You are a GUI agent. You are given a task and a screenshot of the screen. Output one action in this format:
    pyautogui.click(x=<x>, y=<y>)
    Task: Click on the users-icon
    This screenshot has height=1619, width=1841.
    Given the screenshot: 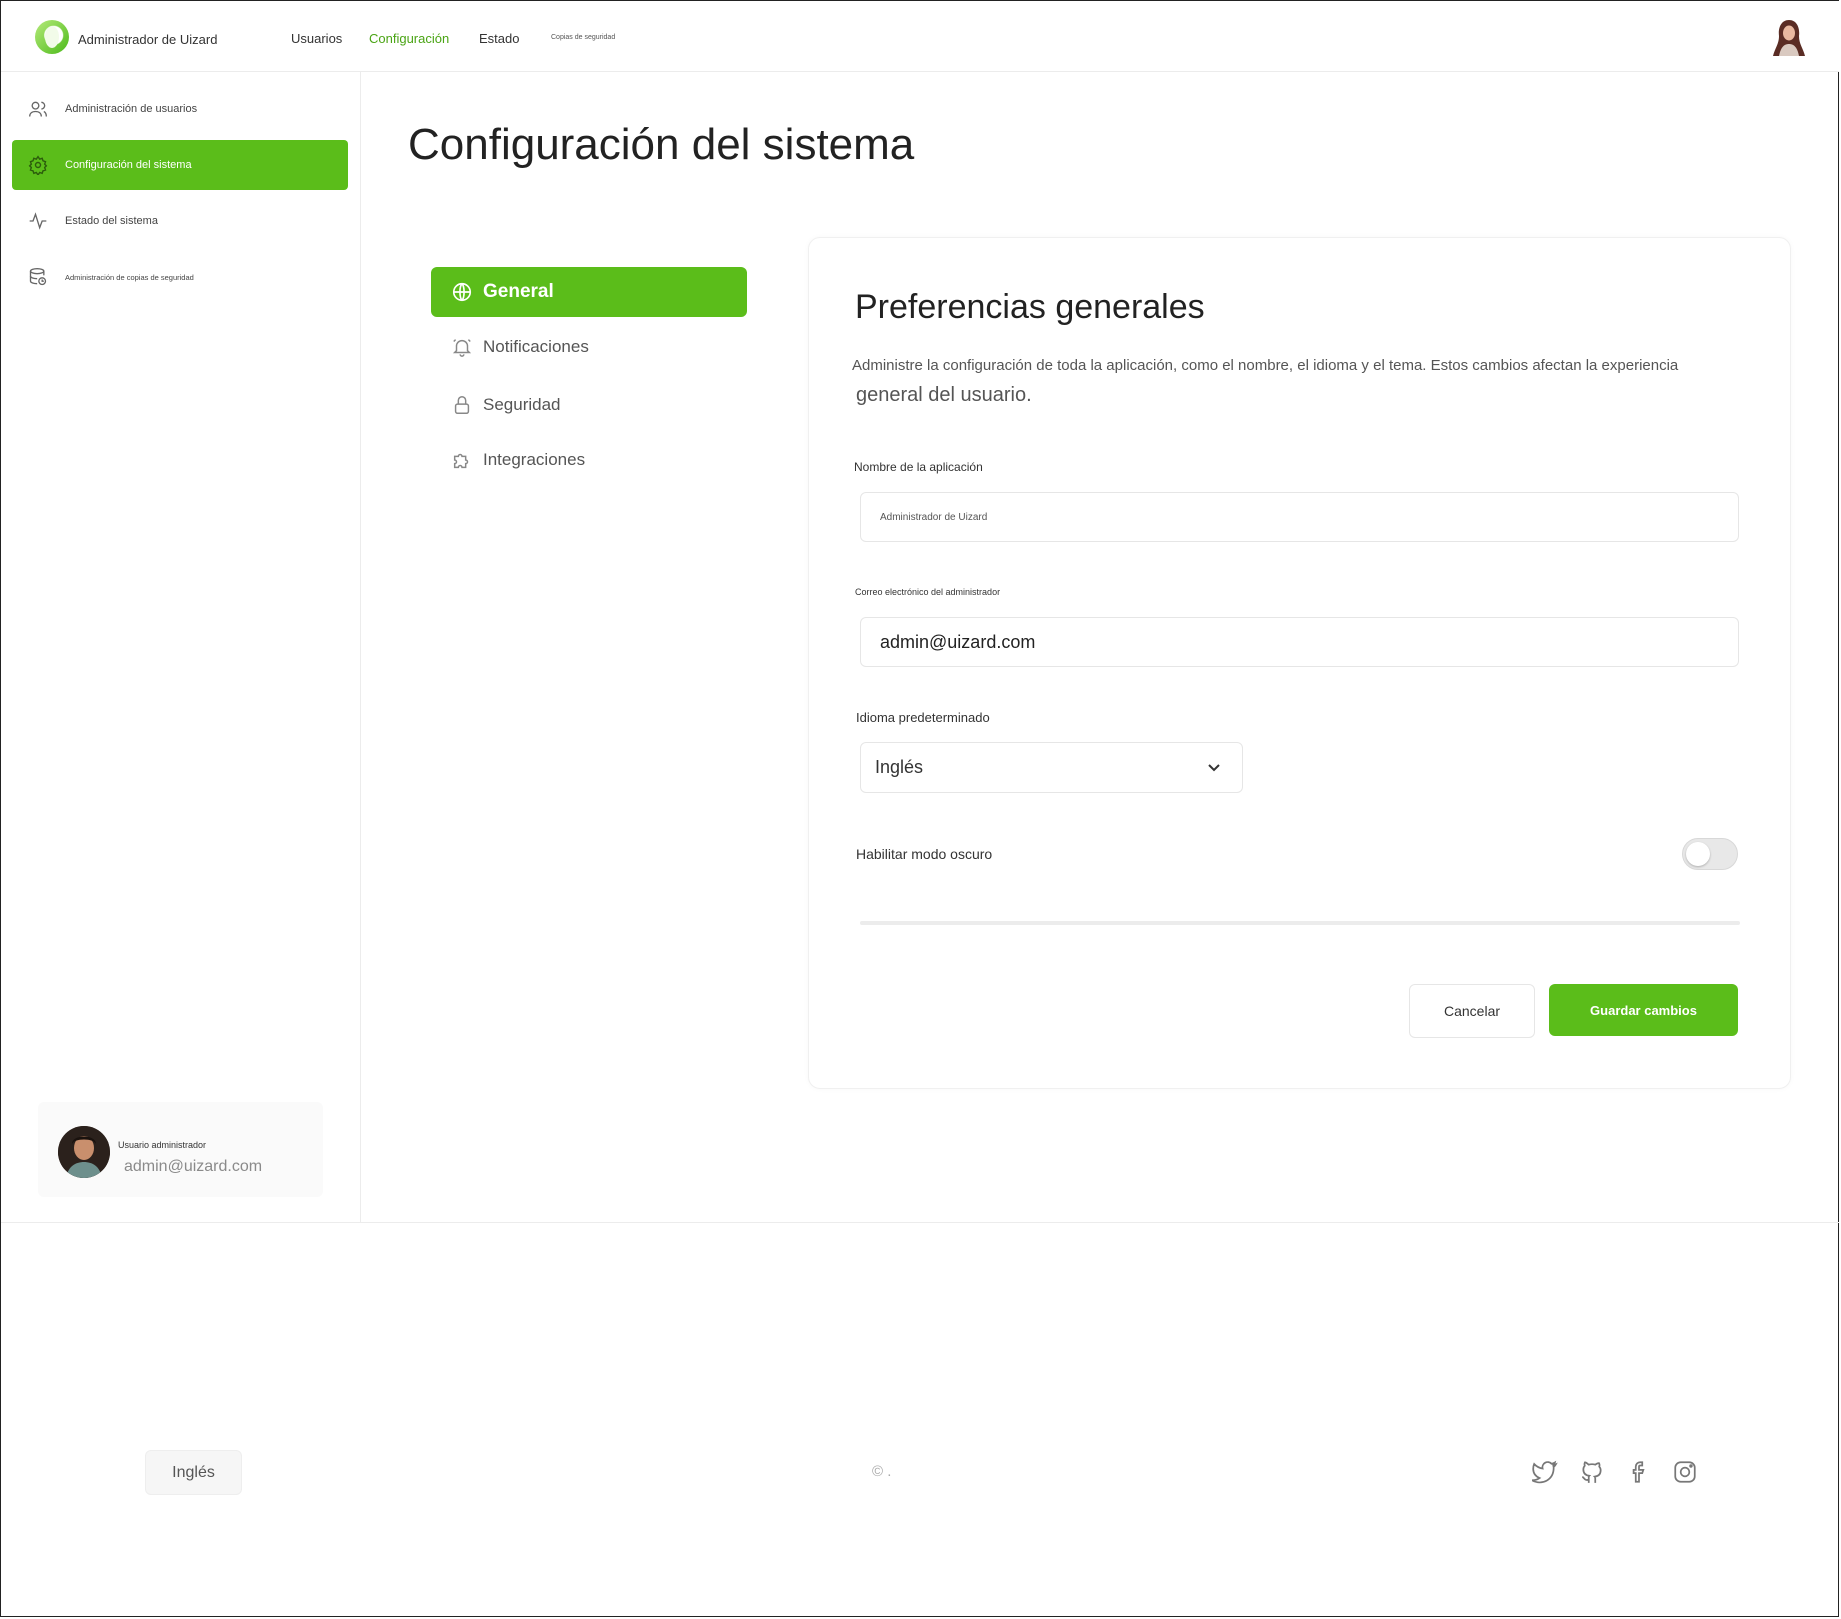 What is the action you would take?
    pyautogui.click(x=38, y=109)
    